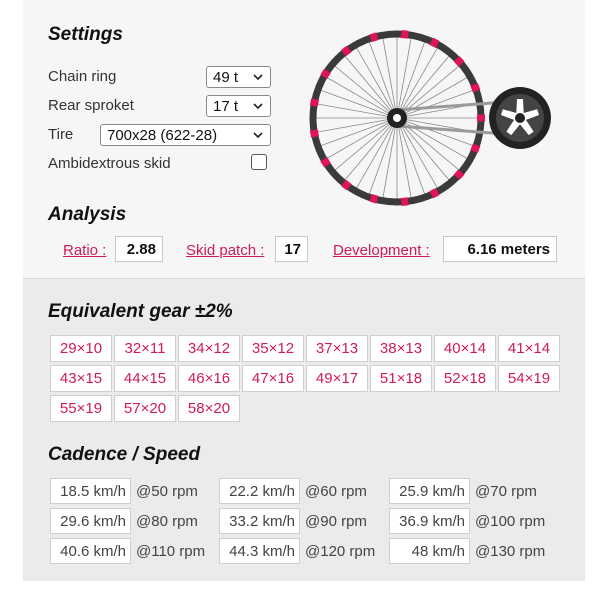 The height and width of the screenshot is (592, 593). What do you see at coordinates (226, 77) in the screenshot?
I see `chain-ring-value: 49 t` at bounding box center [226, 77].